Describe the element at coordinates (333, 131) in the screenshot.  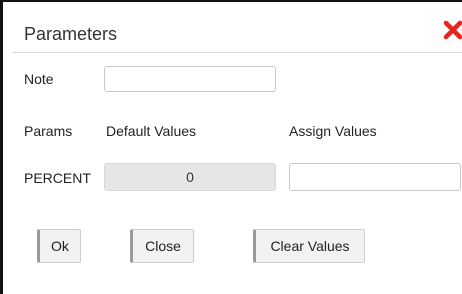
I see `assign-values-column-header: Assign Values` at that location.